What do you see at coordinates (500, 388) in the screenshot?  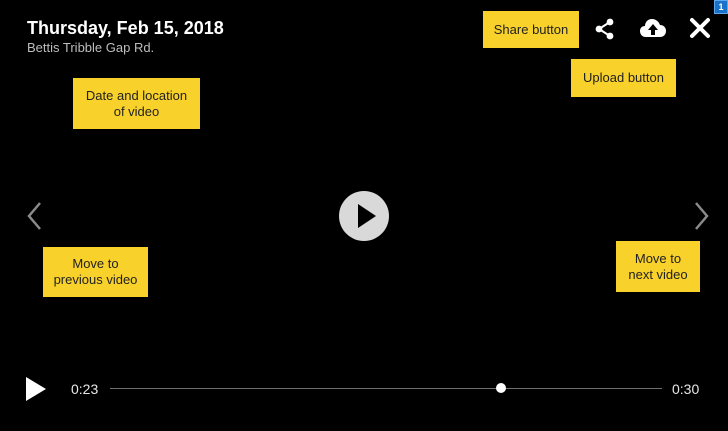 I see `progress-thumb` at bounding box center [500, 388].